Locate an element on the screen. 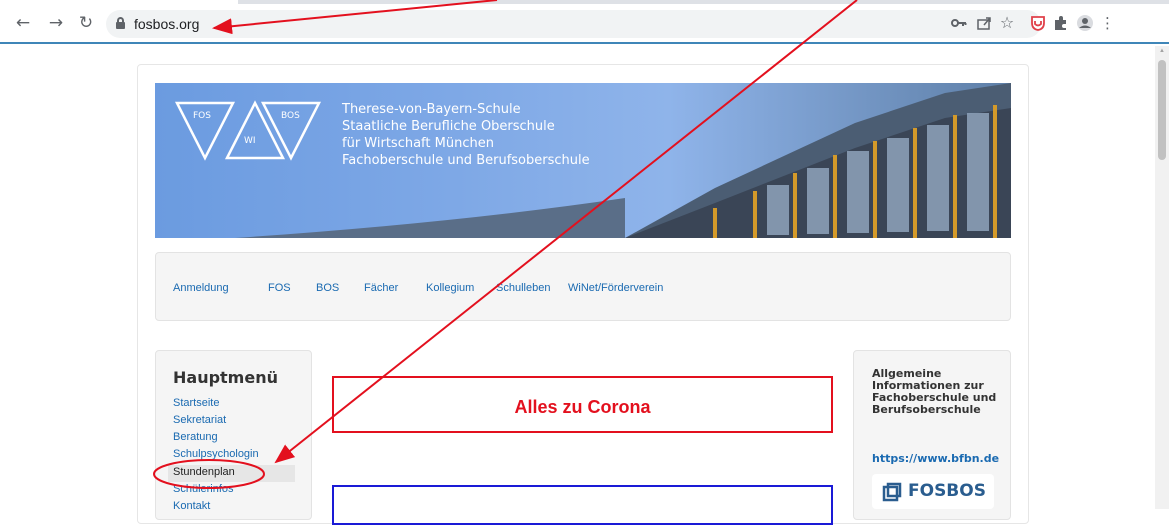 The image size is (1169, 525). logo-bos-label: BOS is located at coordinates (290, 116).